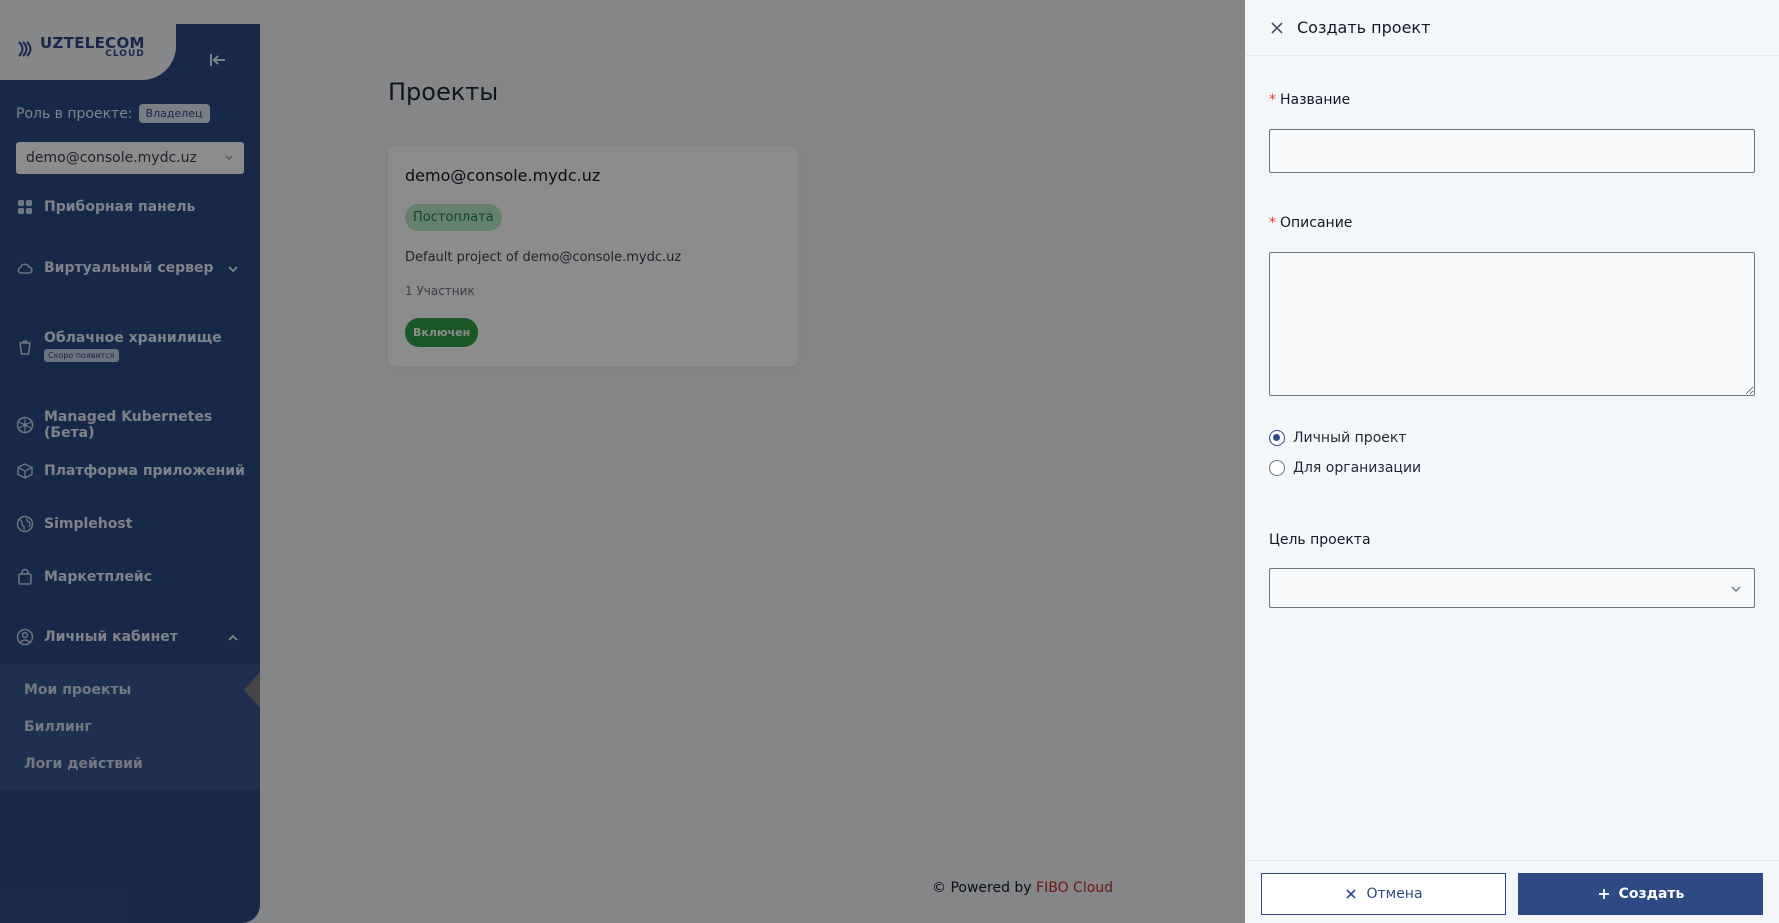 This screenshot has width=1779, height=923. What do you see at coordinates (1512, 151) in the screenshot?
I see `name-input` at bounding box center [1512, 151].